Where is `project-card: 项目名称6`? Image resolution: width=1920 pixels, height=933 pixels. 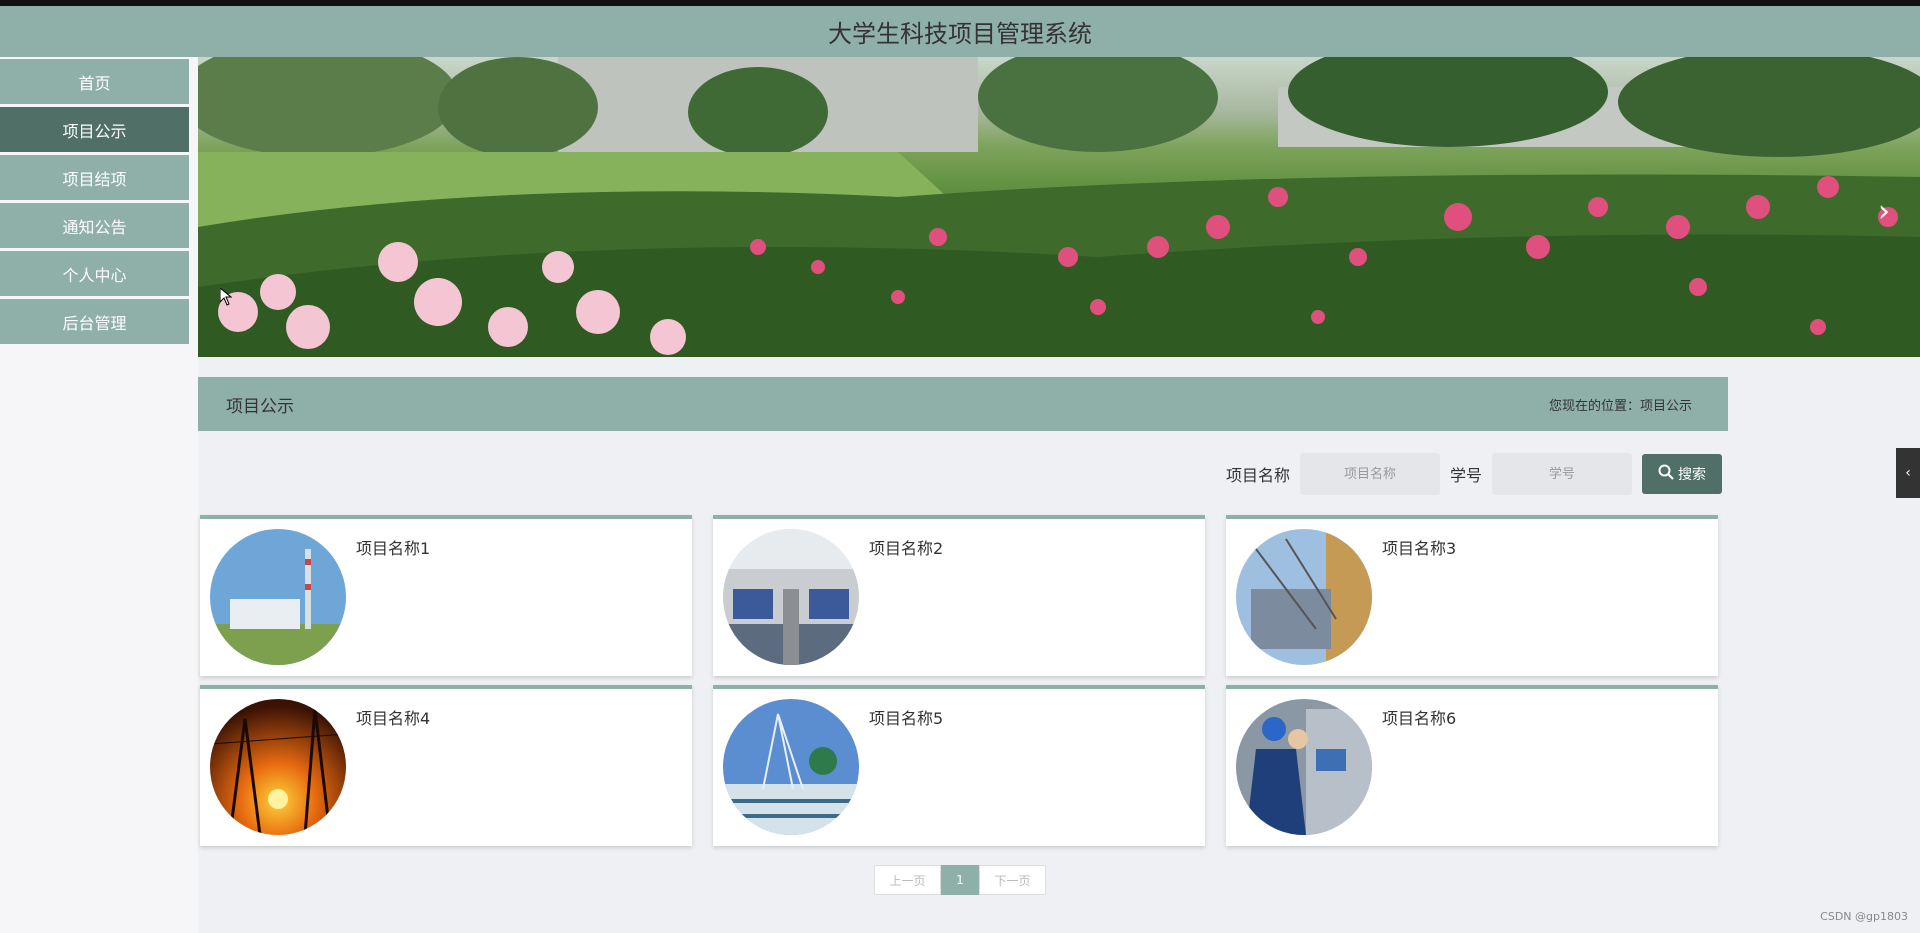
project-card: 项目名称6 is located at coordinates (1472, 765).